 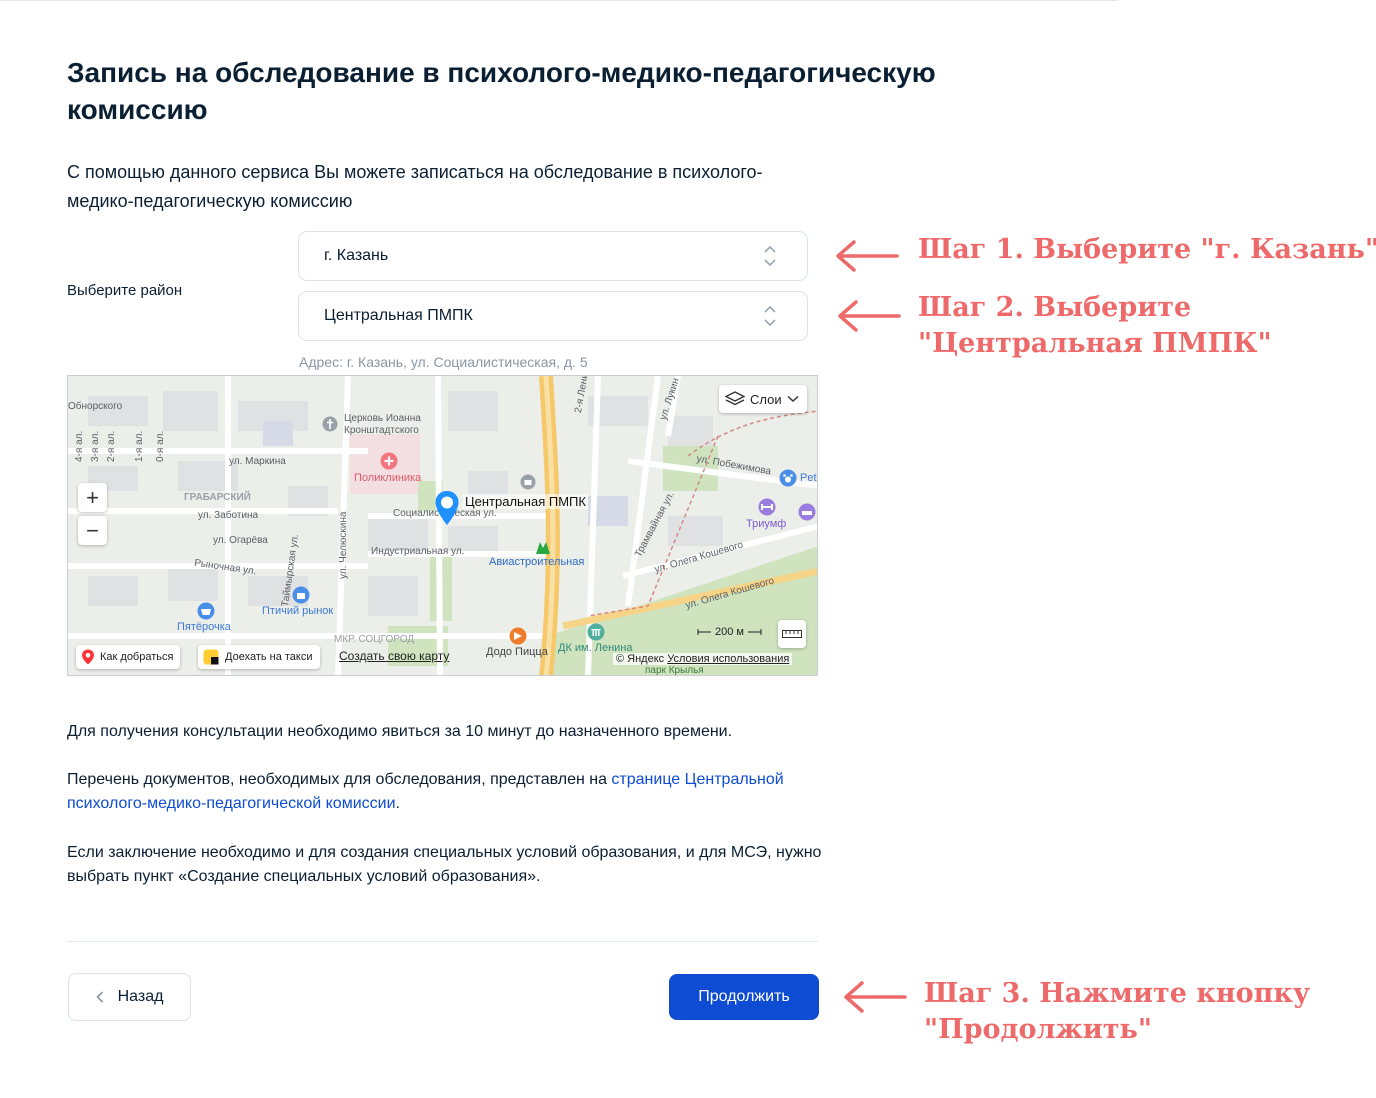 I want to click on clinic-label: Поликлиника, so click(x=388, y=478).